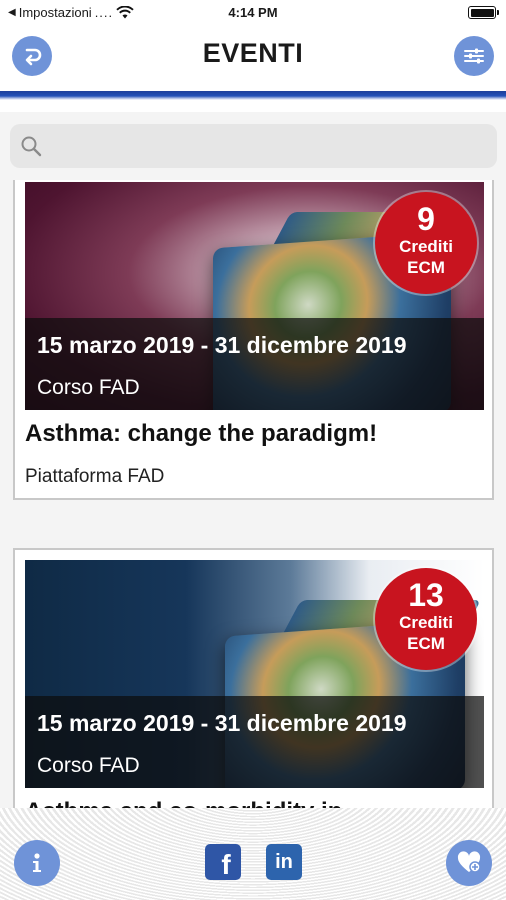 The width and height of the screenshot is (506, 900). I want to click on battery-icon, so click(483, 12).